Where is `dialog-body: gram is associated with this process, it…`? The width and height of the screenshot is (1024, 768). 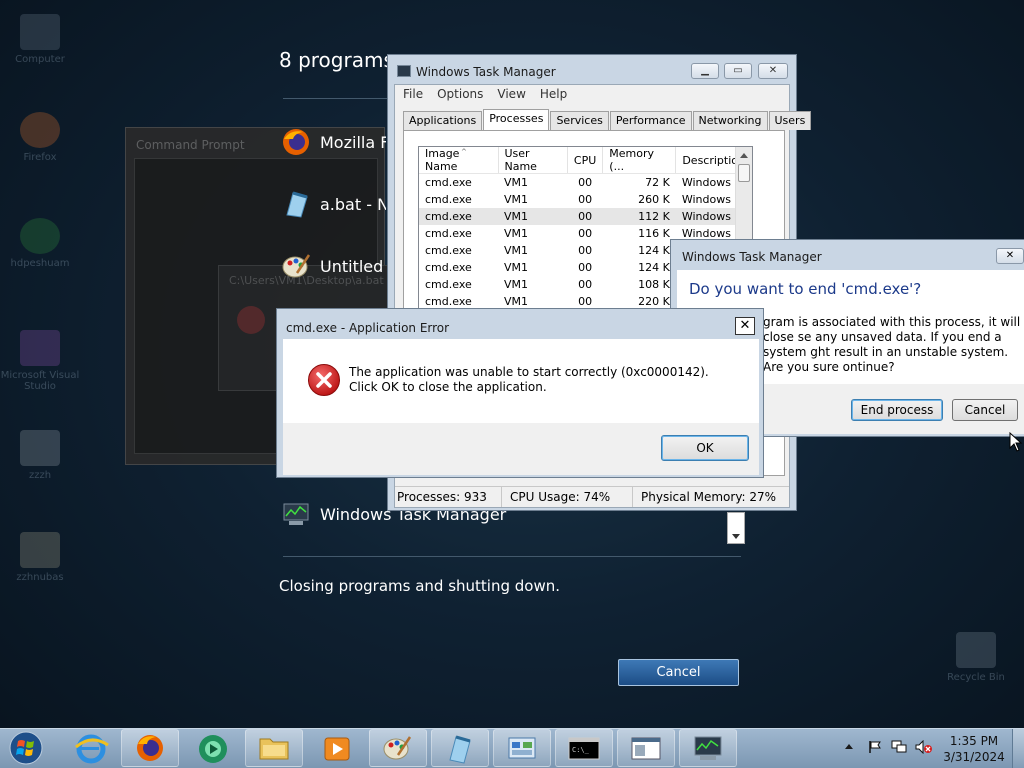 dialog-body: gram is associated with this process, it… is located at coordinates (892, 344).